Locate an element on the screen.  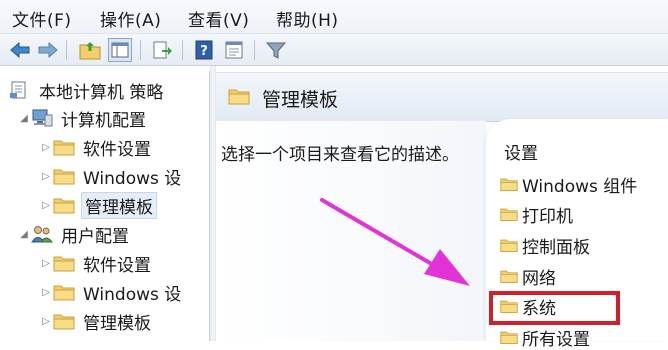
details-title: 管理模板 is located at coordinates (300, 100).